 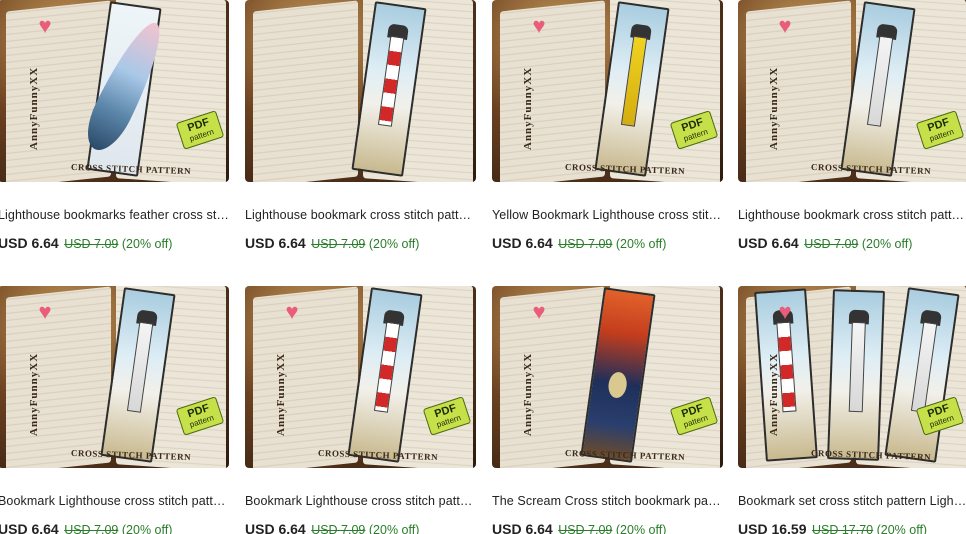 What do you see at coordinates (617, 385) in the screenshot?
I see `scream-face` at bounding box center [617, 385].